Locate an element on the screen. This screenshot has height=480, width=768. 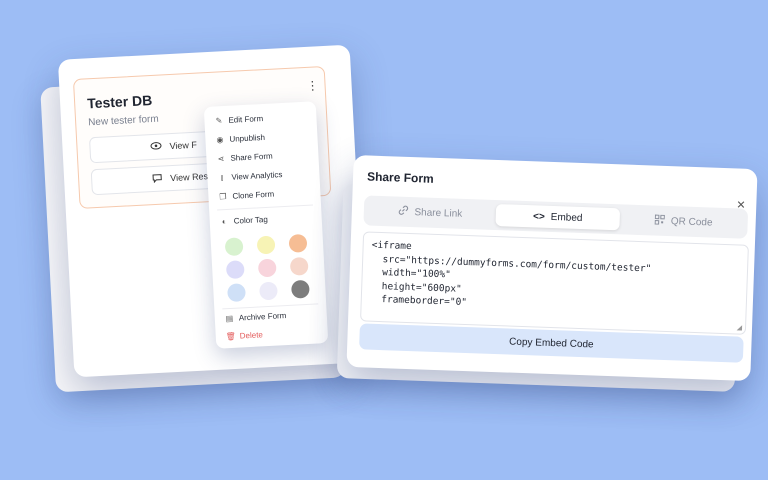
menu-item-unpublish: ◉ Unpublish is located at coordinates (240, 139).